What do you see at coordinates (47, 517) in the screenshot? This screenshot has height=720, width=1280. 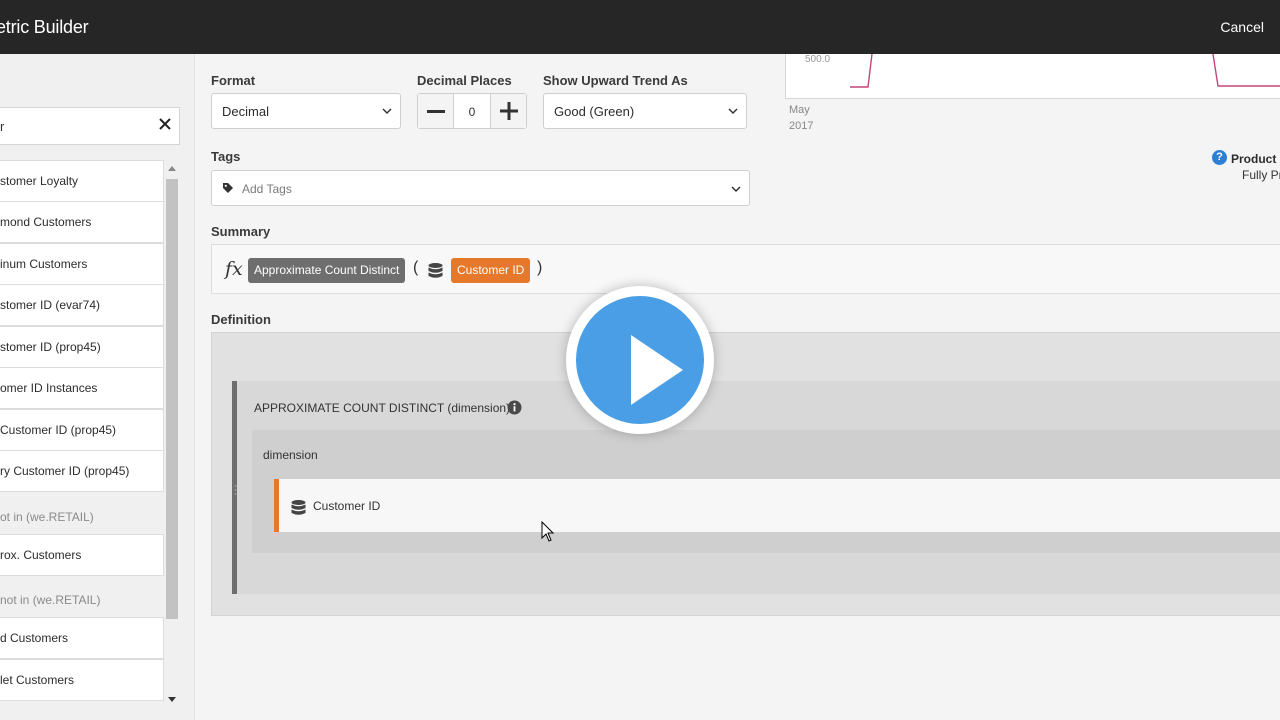 I see `list-group-label: ot in (we.RETAIL)` at bounding box center [47, 517].